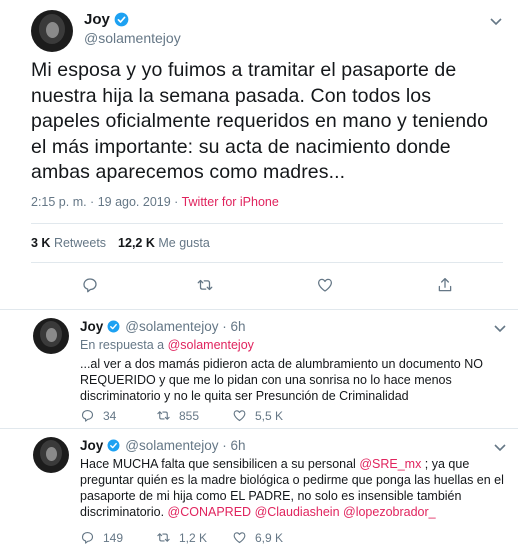 The image size is (518, 550). Describe the element at coordinates (297, 512) in the screenshot. I see `mention-link: @Claudiashein` at that location.